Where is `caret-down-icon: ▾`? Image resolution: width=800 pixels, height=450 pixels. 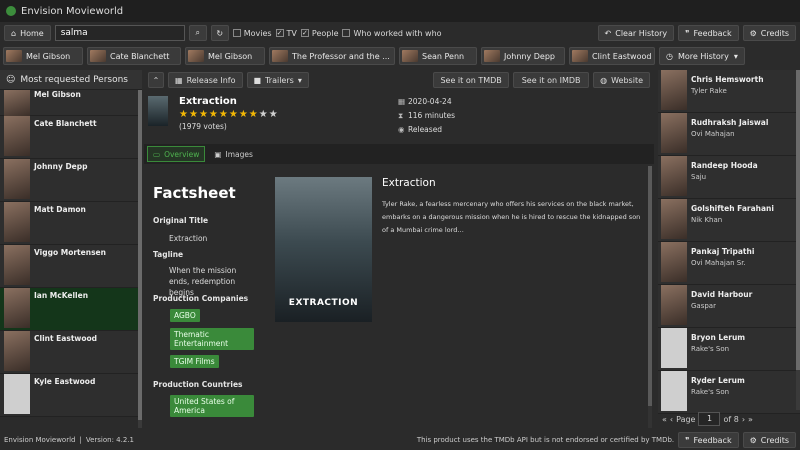
caret-down-icon: ▾ is located at coordinates (735, 56).